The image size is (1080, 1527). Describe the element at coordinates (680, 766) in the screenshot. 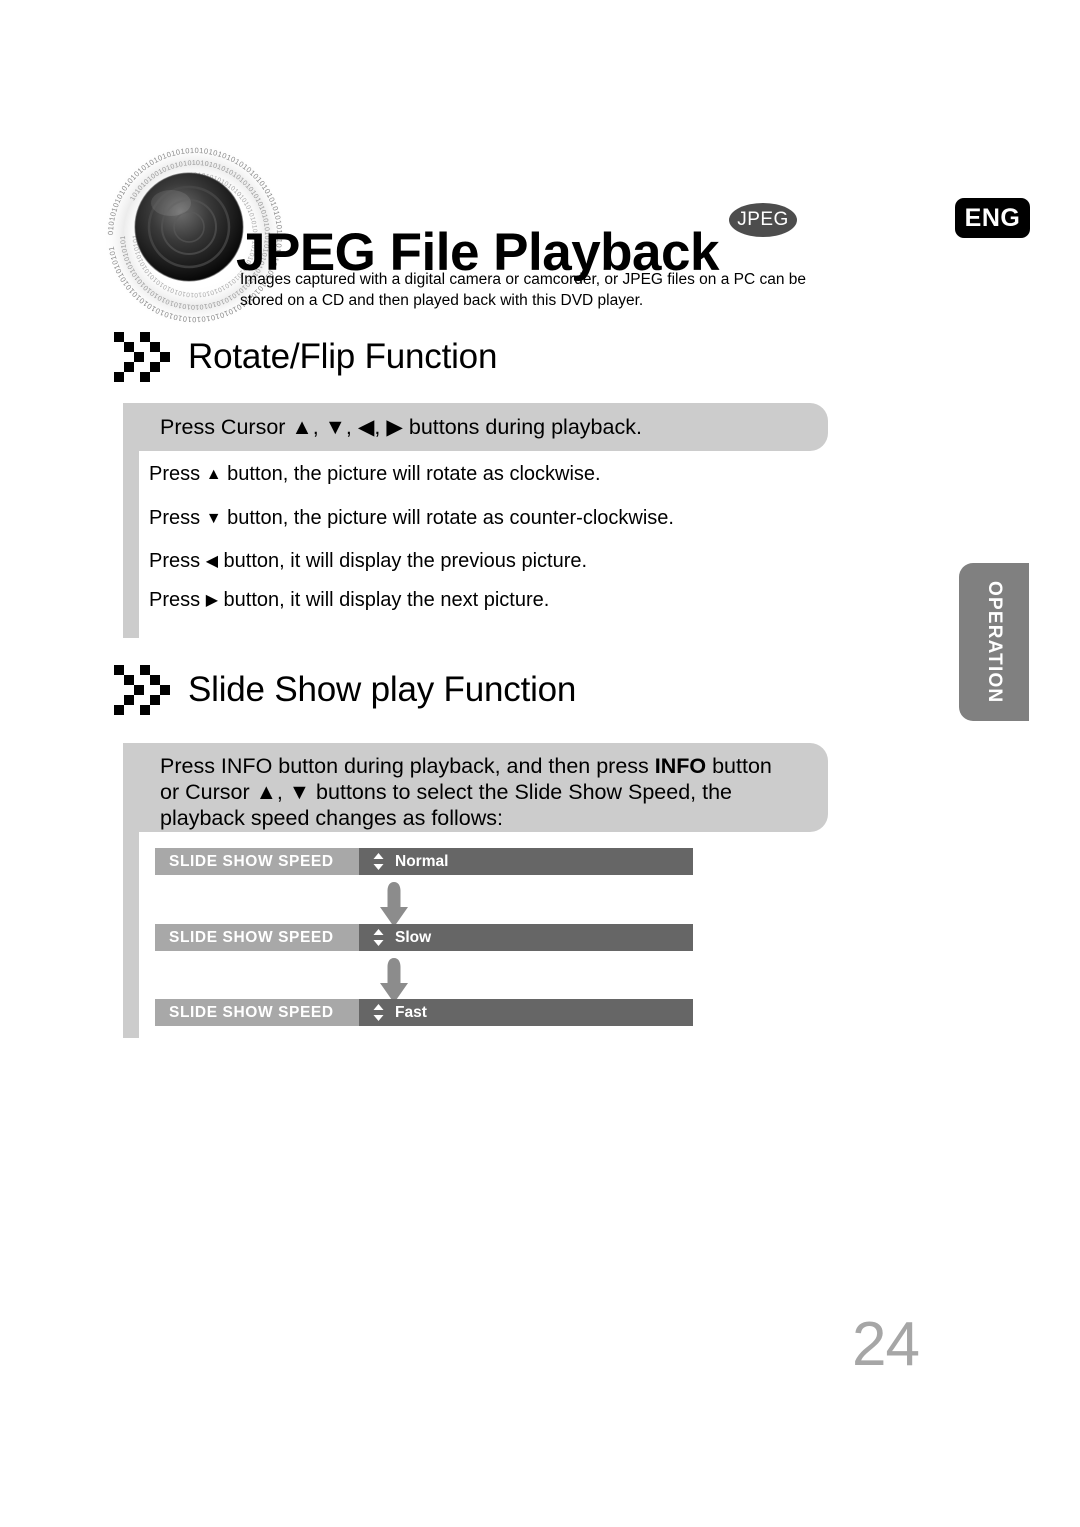

I see `info-button-emphasis: INFO` at that location.